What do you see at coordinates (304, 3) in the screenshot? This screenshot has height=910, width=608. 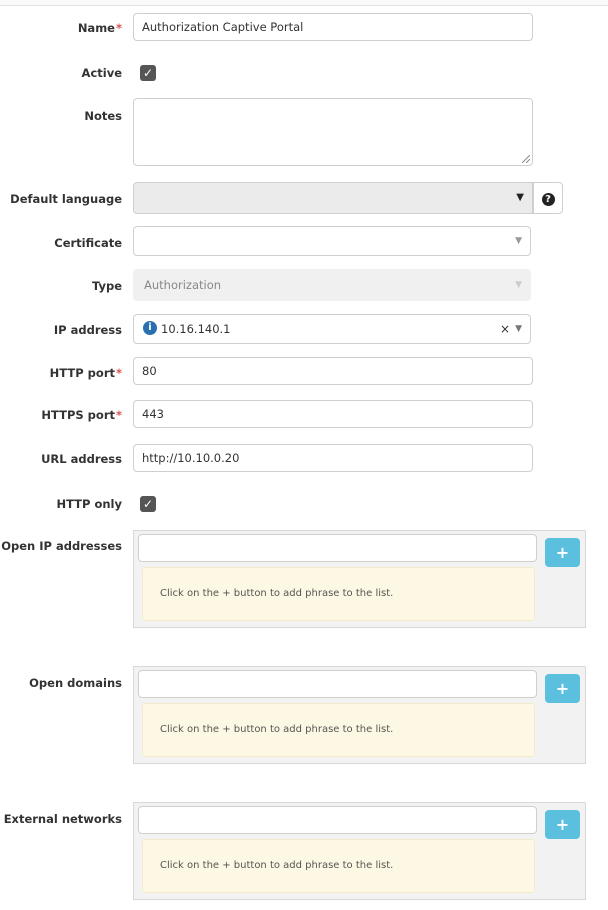 I see `top-border` at bounding box center [304, 3].